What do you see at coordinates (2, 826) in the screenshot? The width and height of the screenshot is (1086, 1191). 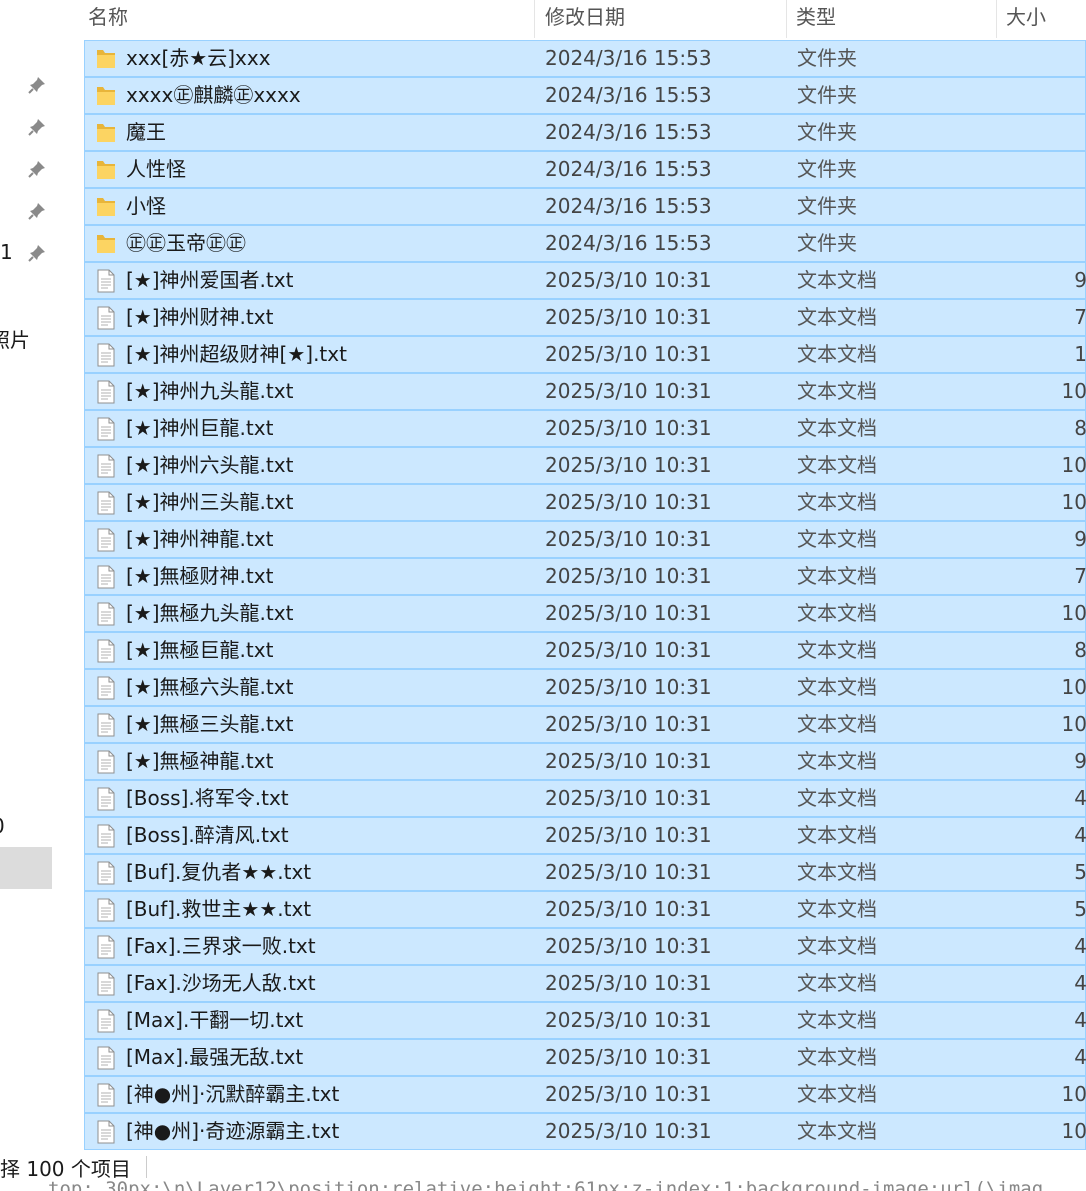 I see `nav-item-fragment: 0` at bounding box center [2, 826].